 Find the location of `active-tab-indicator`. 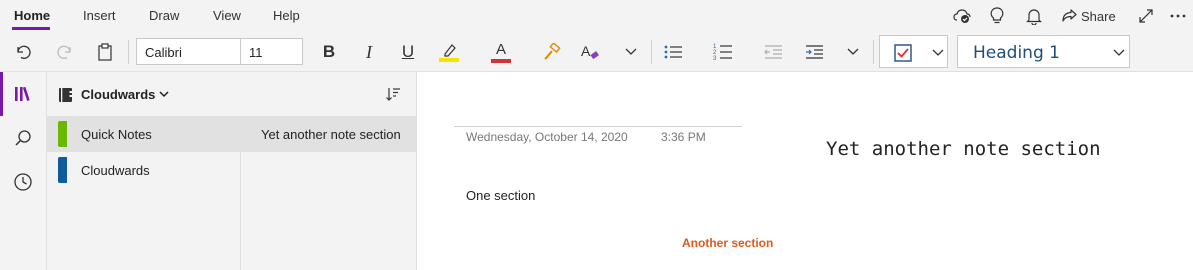

active-tab-indicator is located at coordinates (31, 28).